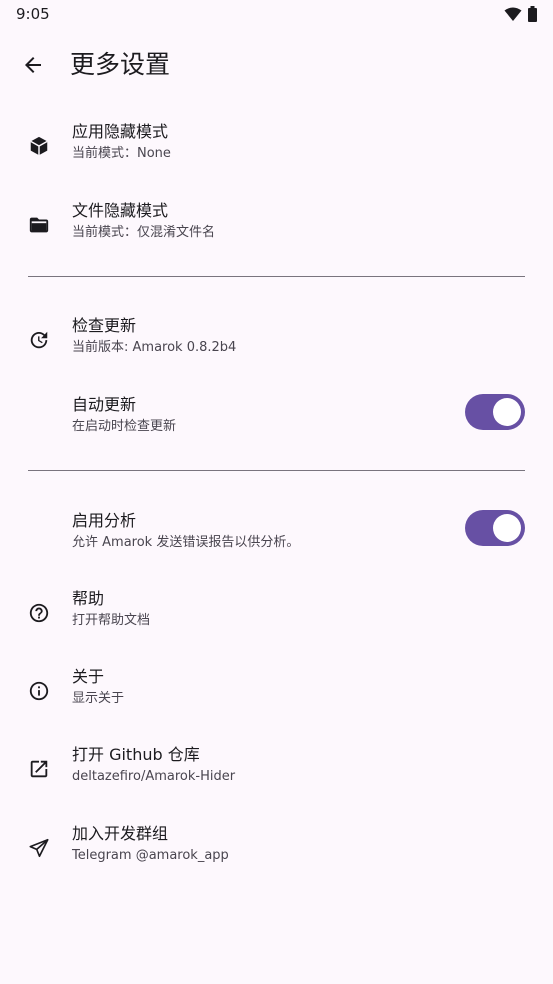 This screenshot has height=984, width=553. Describe the element at coordinates (136, 754) in the screenshot. I see `github-title: 打开 Github 仓库` at that location.